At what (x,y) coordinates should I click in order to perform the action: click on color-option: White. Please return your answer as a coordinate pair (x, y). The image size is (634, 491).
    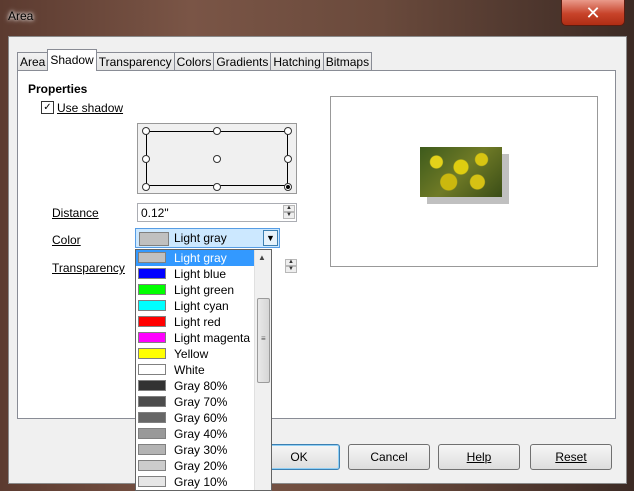
    Looking at the image, I should click on (195, 370).